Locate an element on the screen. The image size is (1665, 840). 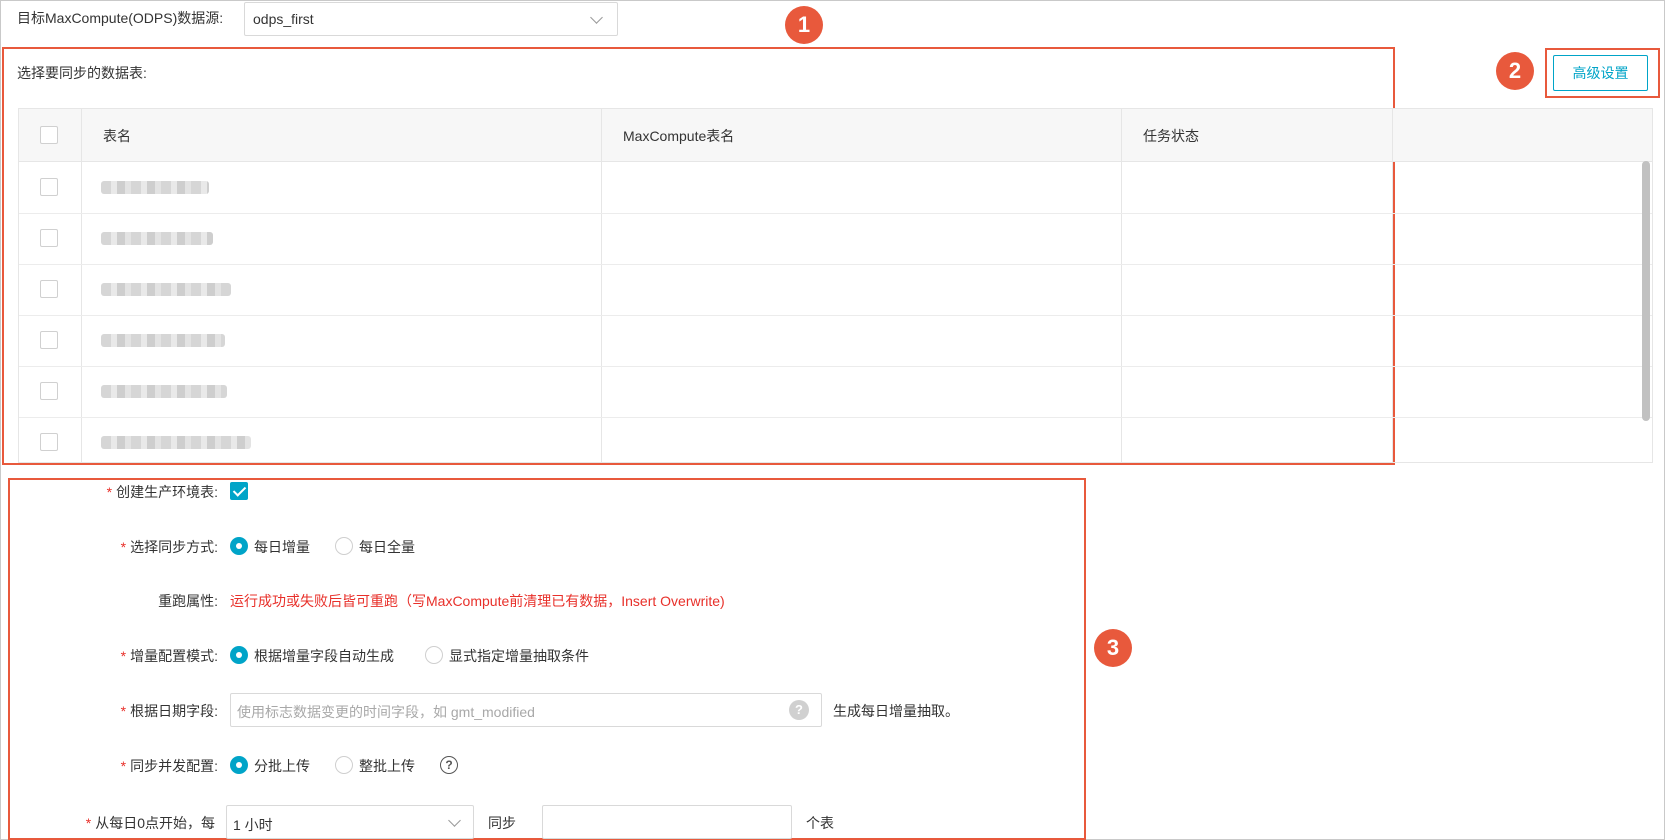
concurrency-batch-radio is located at coordinates (239, 765).